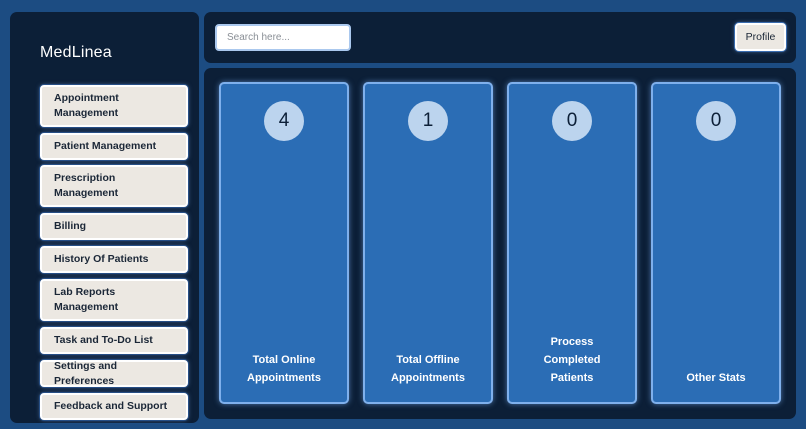 Image resolution: width=806 pixels, height=429 pixels. I want to click on sidebar-item-feedback-and-support: Feedback and Support, so click(114, 406).